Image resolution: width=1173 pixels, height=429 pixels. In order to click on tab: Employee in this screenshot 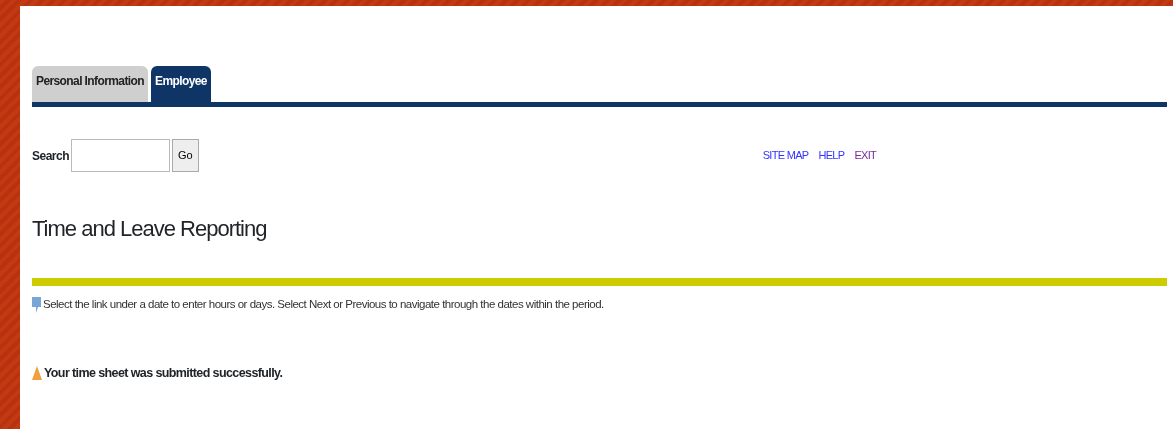, I will do `click(181, 84)`.